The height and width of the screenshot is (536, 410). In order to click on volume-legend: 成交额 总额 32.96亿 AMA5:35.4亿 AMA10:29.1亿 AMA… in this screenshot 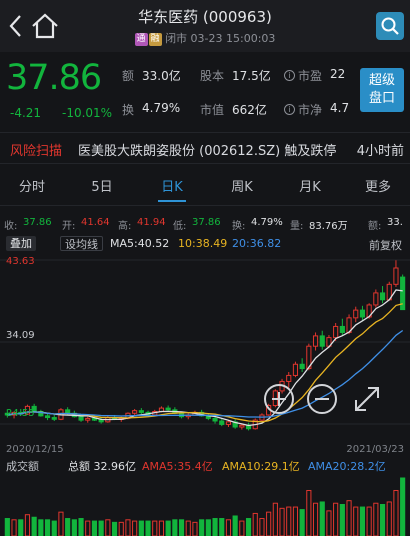, I will do `click(205, 465)`.